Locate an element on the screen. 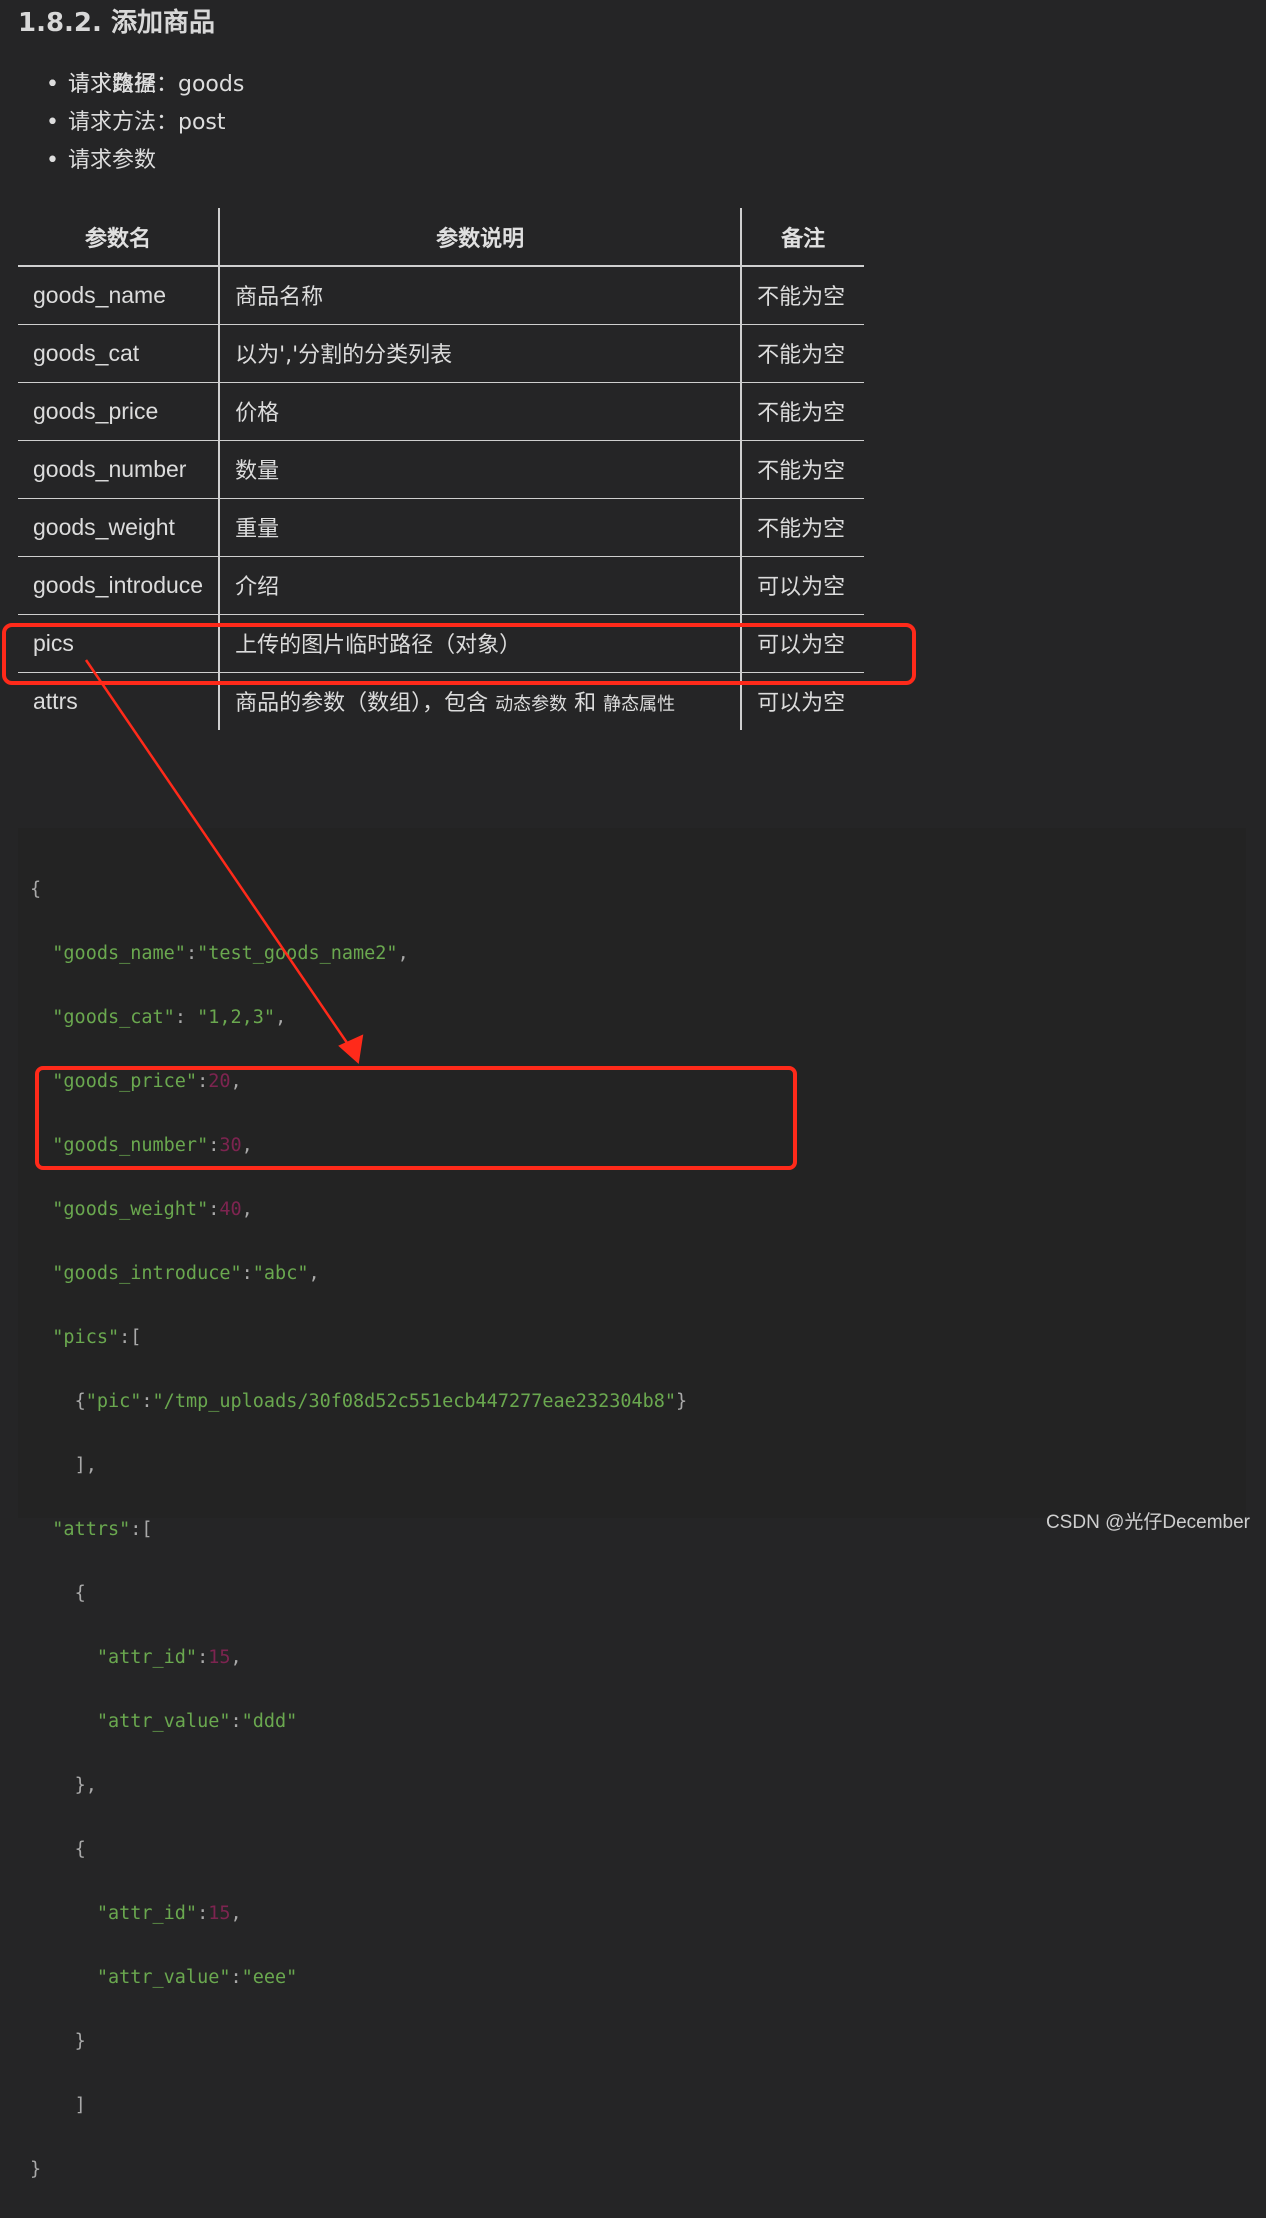 The image size is (1266, 2218). code-line: "attr_value":"ddd" is located at coordinates (197, 1721).